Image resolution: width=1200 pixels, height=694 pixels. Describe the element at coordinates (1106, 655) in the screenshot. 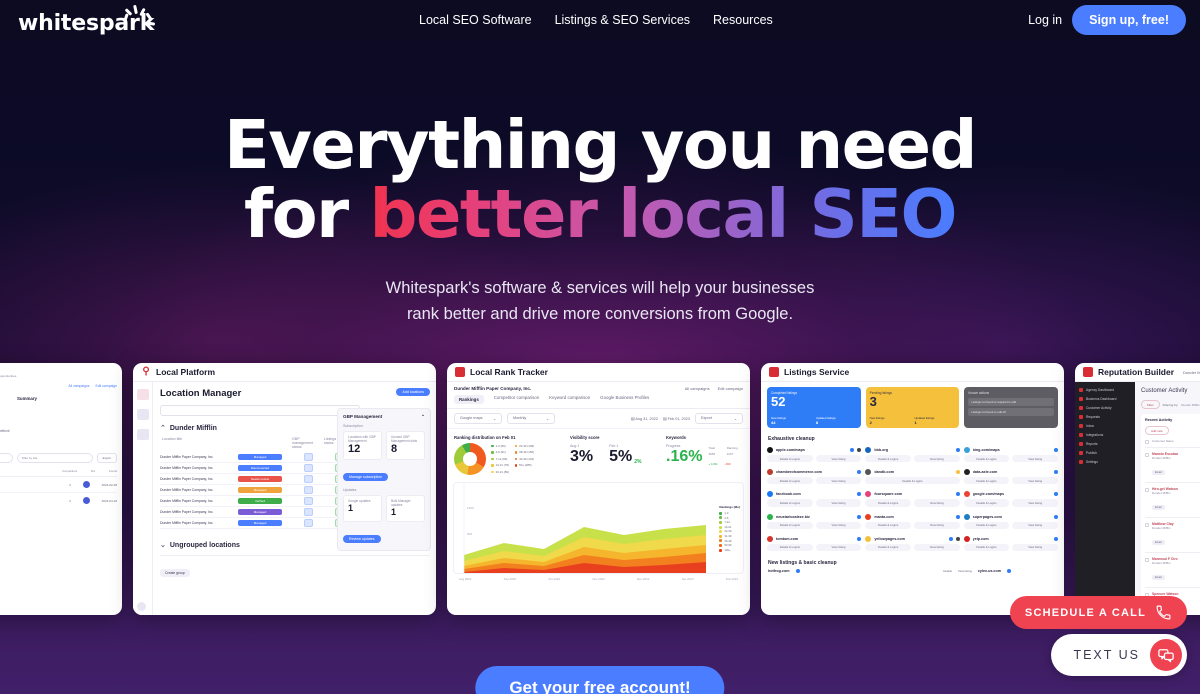

I see `text-us-label: TEXT US` at that location.